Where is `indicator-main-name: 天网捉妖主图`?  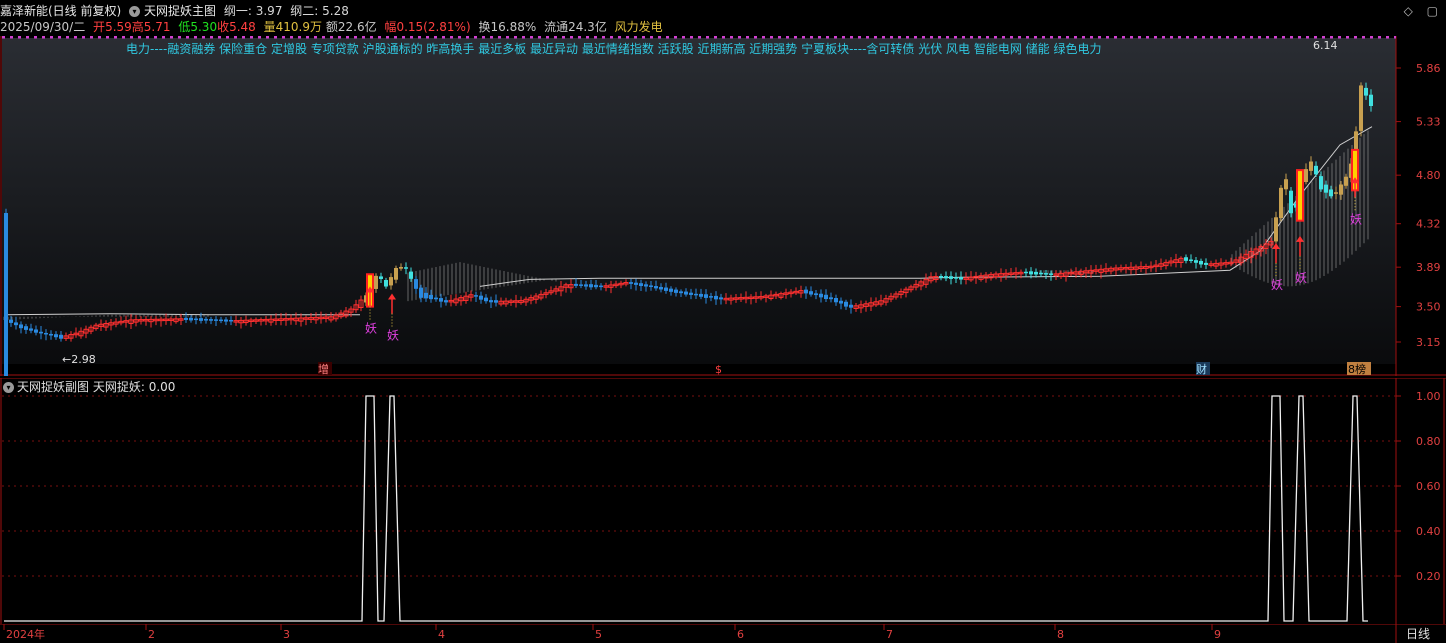
indicator-main-name: 天网捉妖主图 is located at coordinates (180, 11).